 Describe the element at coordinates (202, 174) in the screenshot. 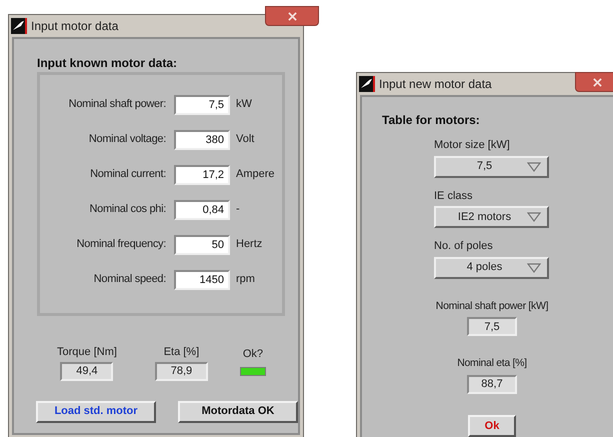

I see `input-field: 17,2` at that location.